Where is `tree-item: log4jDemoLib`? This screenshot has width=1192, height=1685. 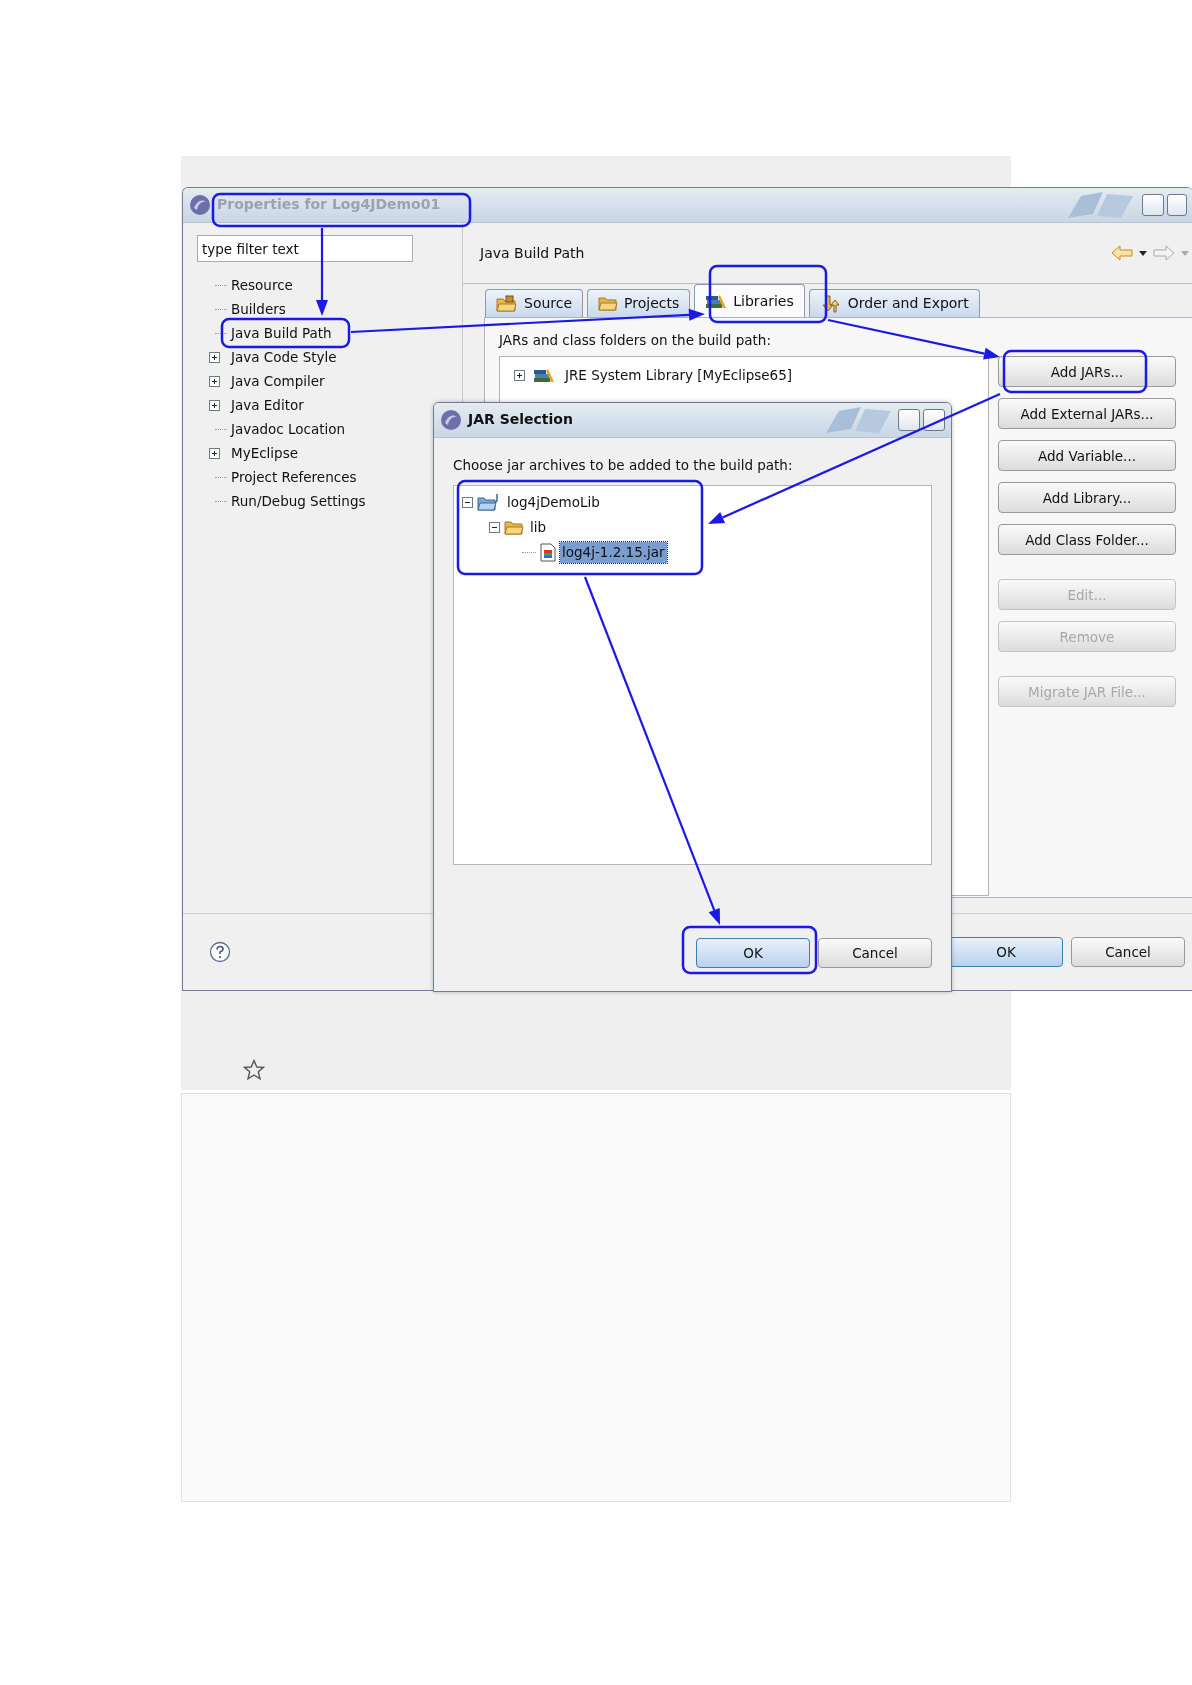
tree-item: log4jDemoLib is located at coordinates (553, 502).